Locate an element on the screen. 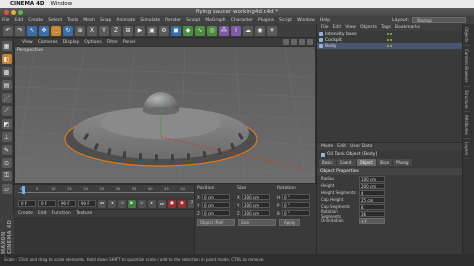  rotate-tool-icon: ↻ is located at coordinates (68, 30).